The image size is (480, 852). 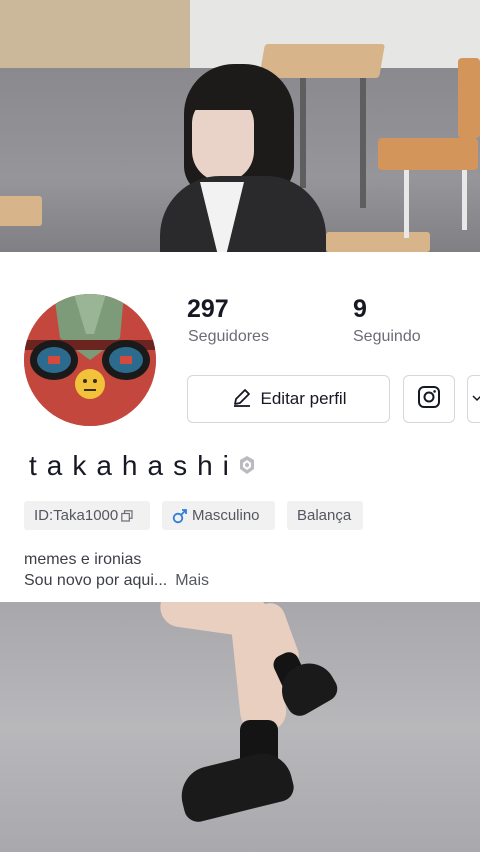 What do you see at coordinates (226, 515) in the screenshot?
I see `gender-label: Masculino` at bounding box center [226, 515].